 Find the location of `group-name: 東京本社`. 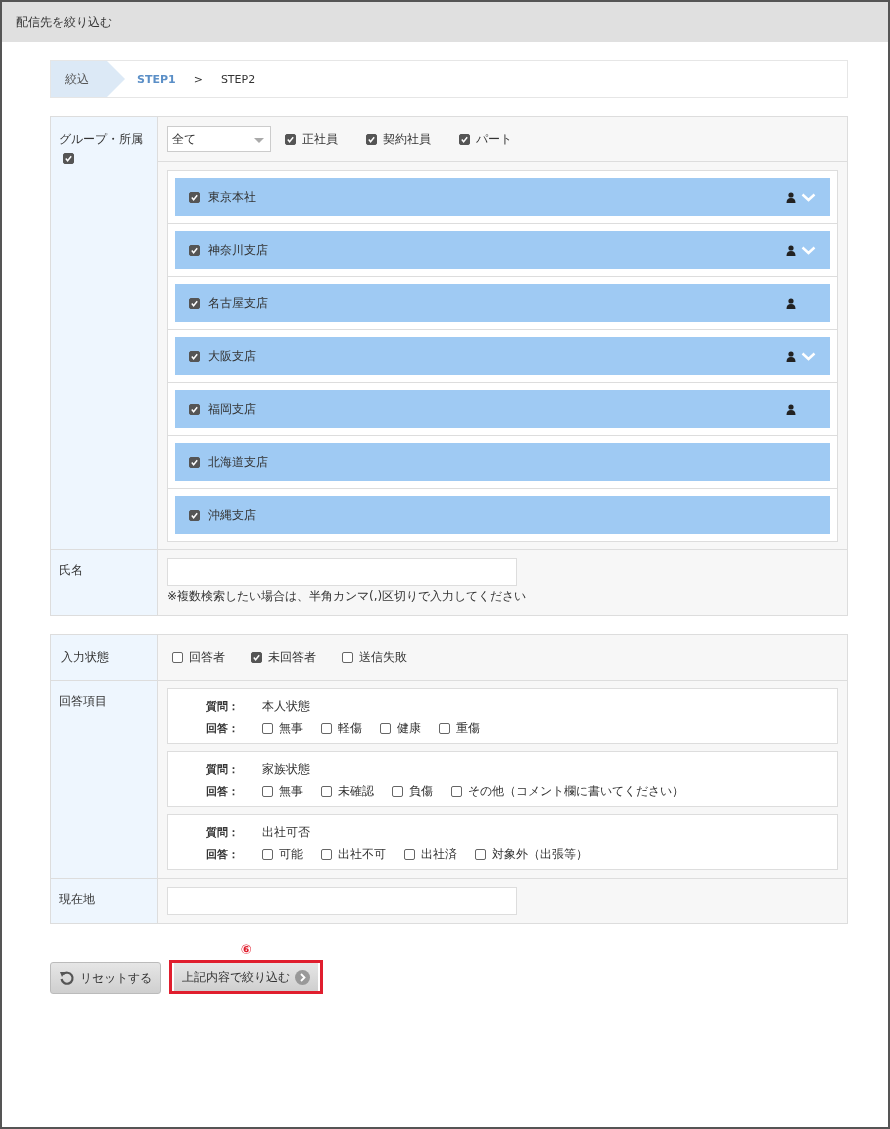

group-name: 東京本社 is located at coordinates (232, 197).